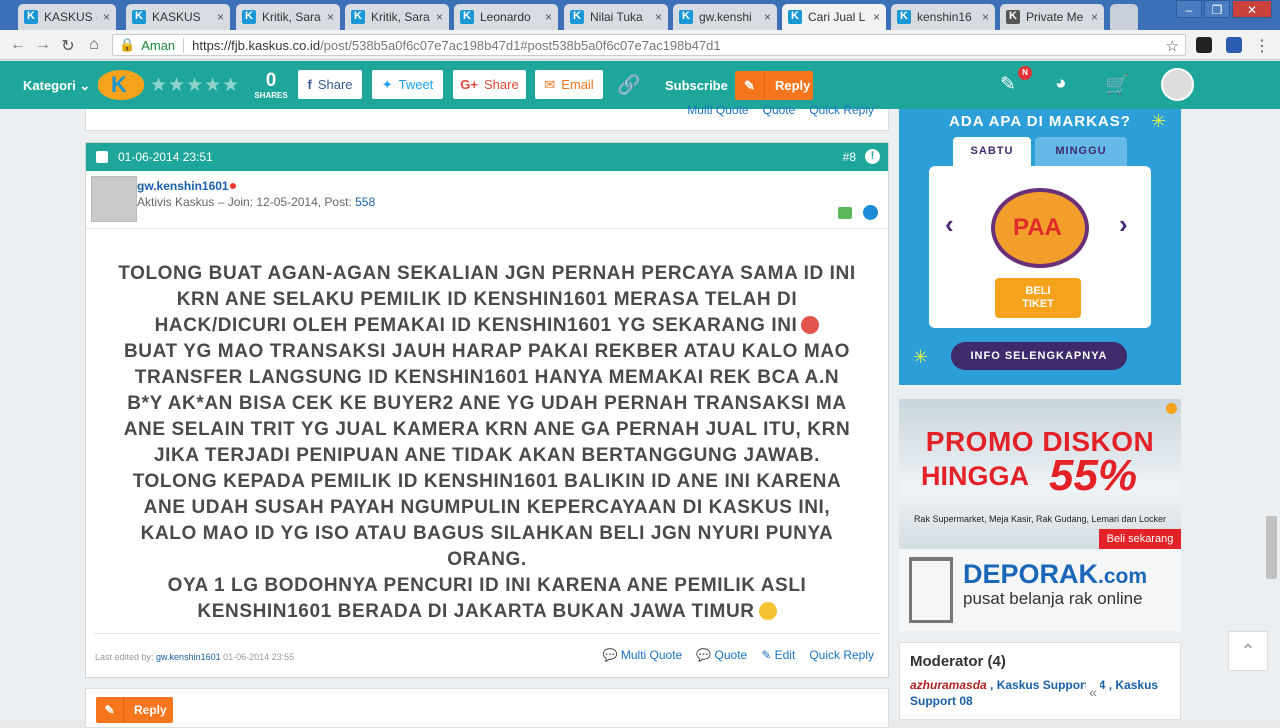 Image resolution: width=1280 pixels, height=728 pixels. What do you see at coordinates (56, 86) in the screenshot?
I see `kategori-menu: Kategori ⌄` at bounding box center [56, 86].